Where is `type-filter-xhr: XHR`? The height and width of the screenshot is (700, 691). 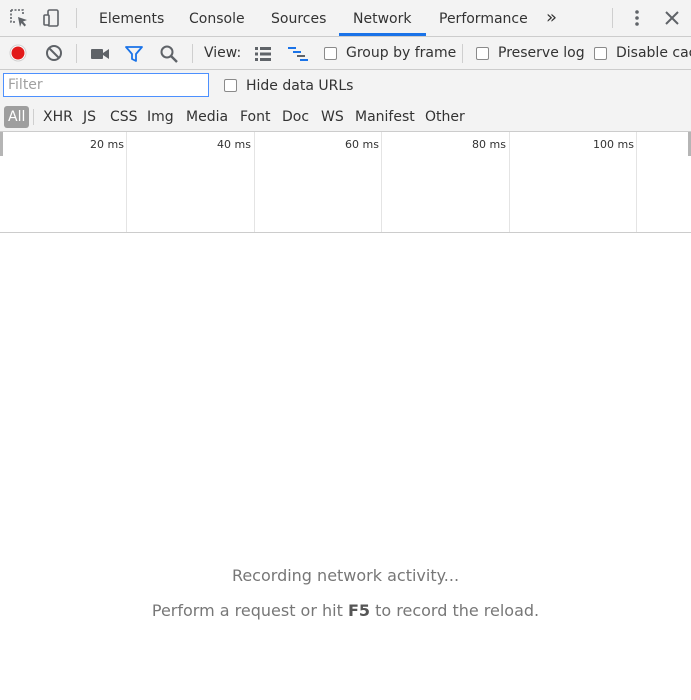 type-filter-xhr: XHR is located at coordinates (58, 117).